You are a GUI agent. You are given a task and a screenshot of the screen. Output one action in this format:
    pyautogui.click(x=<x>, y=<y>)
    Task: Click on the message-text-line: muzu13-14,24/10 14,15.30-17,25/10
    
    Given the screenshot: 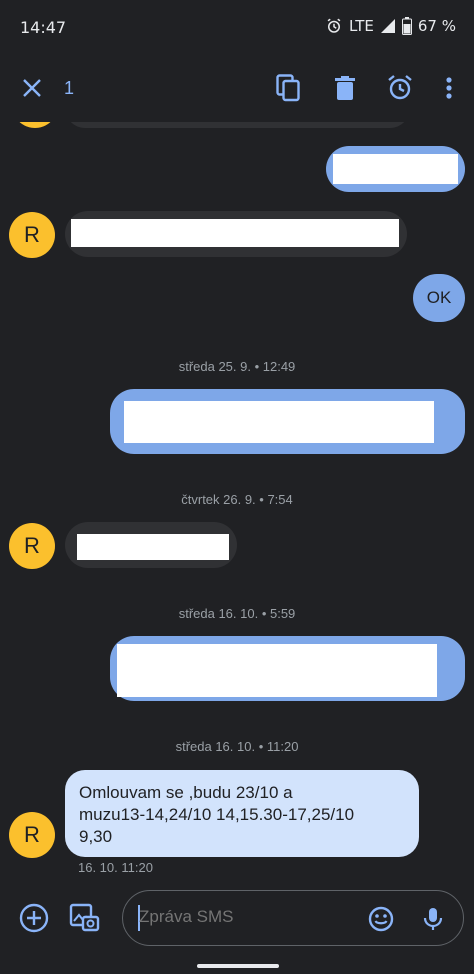 What is the action you would take?
    pyautogui.click(x=217, y=814)
    